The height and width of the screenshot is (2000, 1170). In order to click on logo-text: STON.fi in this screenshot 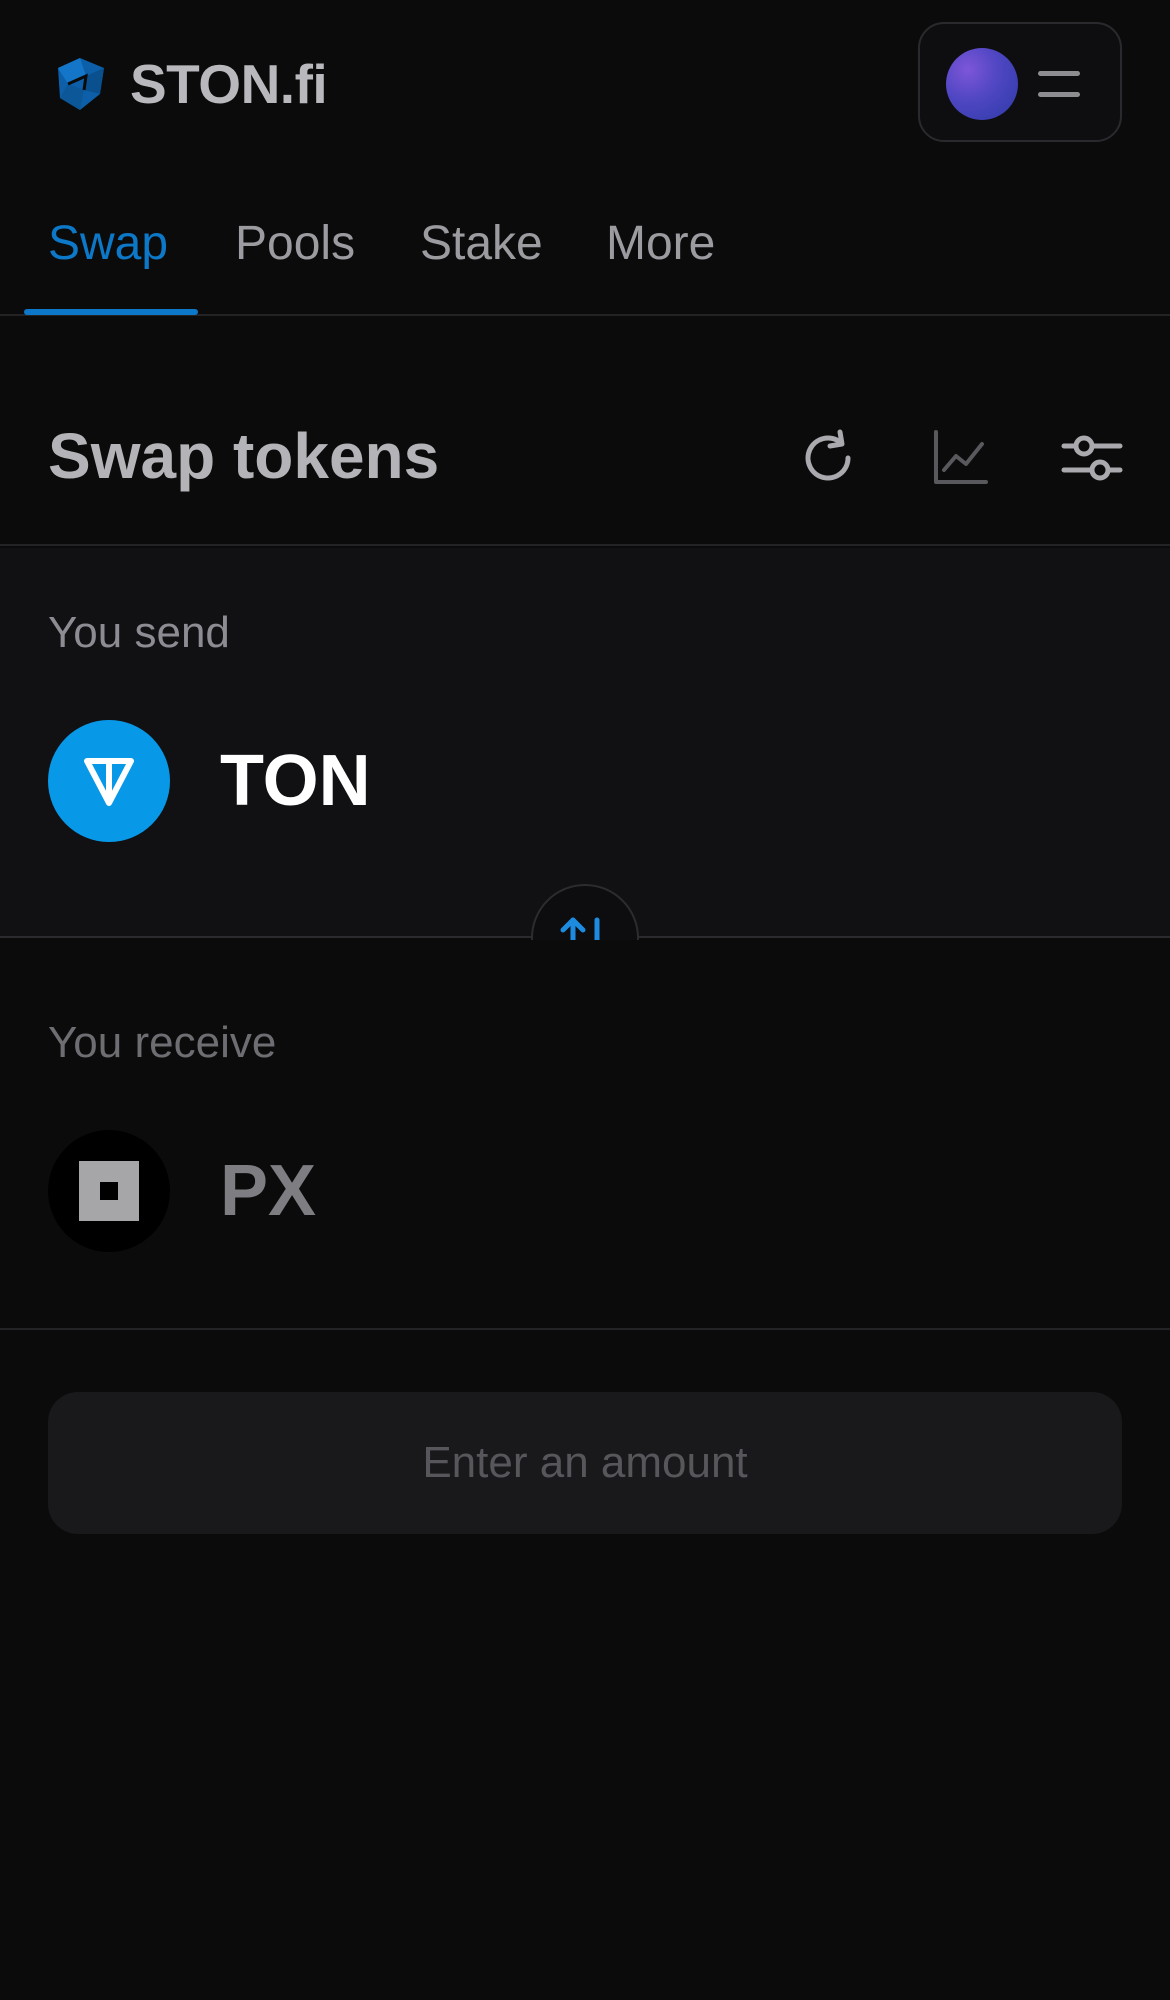, I will do `click(229, 84)`.